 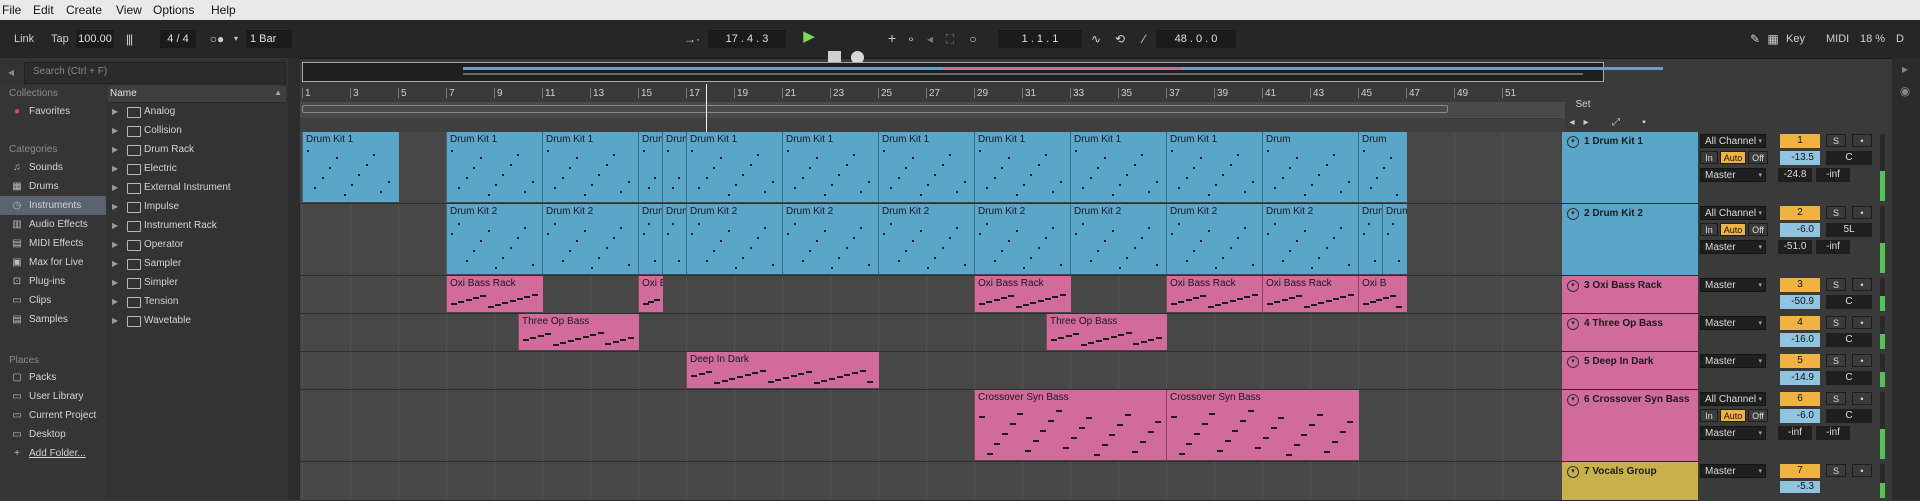 What do you see at coordinates (11, 10) in the screenshot?
I see `menu-file: File` at bounding box center [11, 10].